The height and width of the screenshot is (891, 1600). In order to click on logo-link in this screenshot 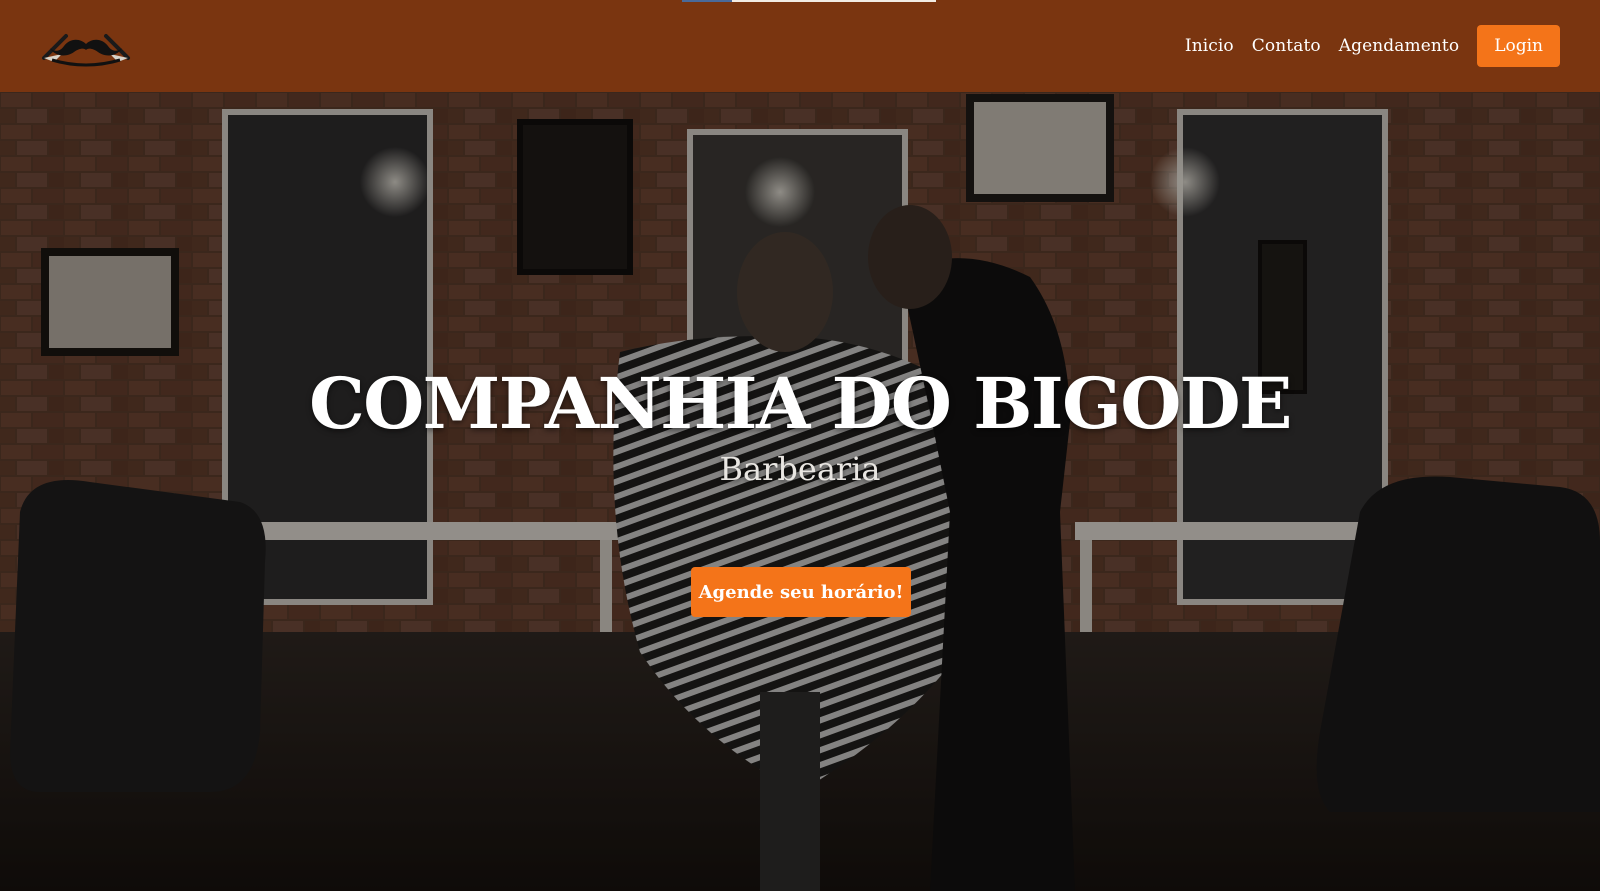, I will do `click(86, 45)`.